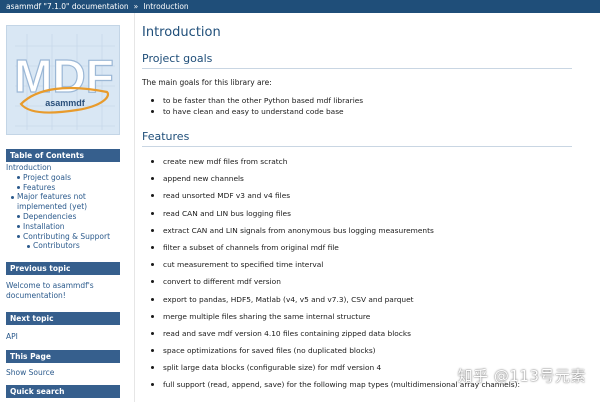 Image resolution: width=600 pixels, height=402 pixels. I want to click on breadcrumb-root-link: asammdf "7.1.0" documentation, so click(67, 6).